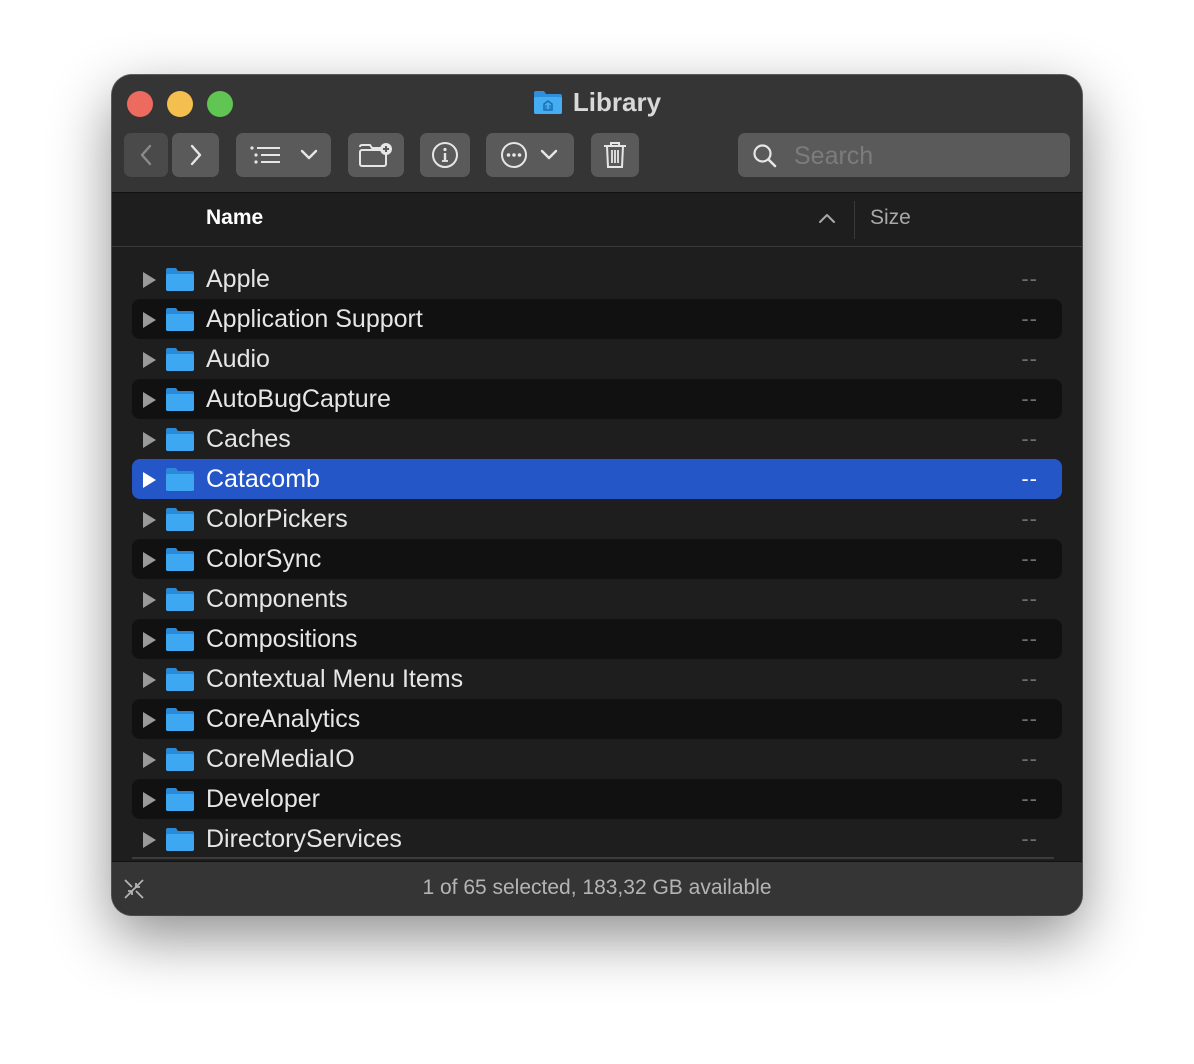 This screenshot has width=1194, height=1064. I want to click on toolbar: Library, so click(597, 134).